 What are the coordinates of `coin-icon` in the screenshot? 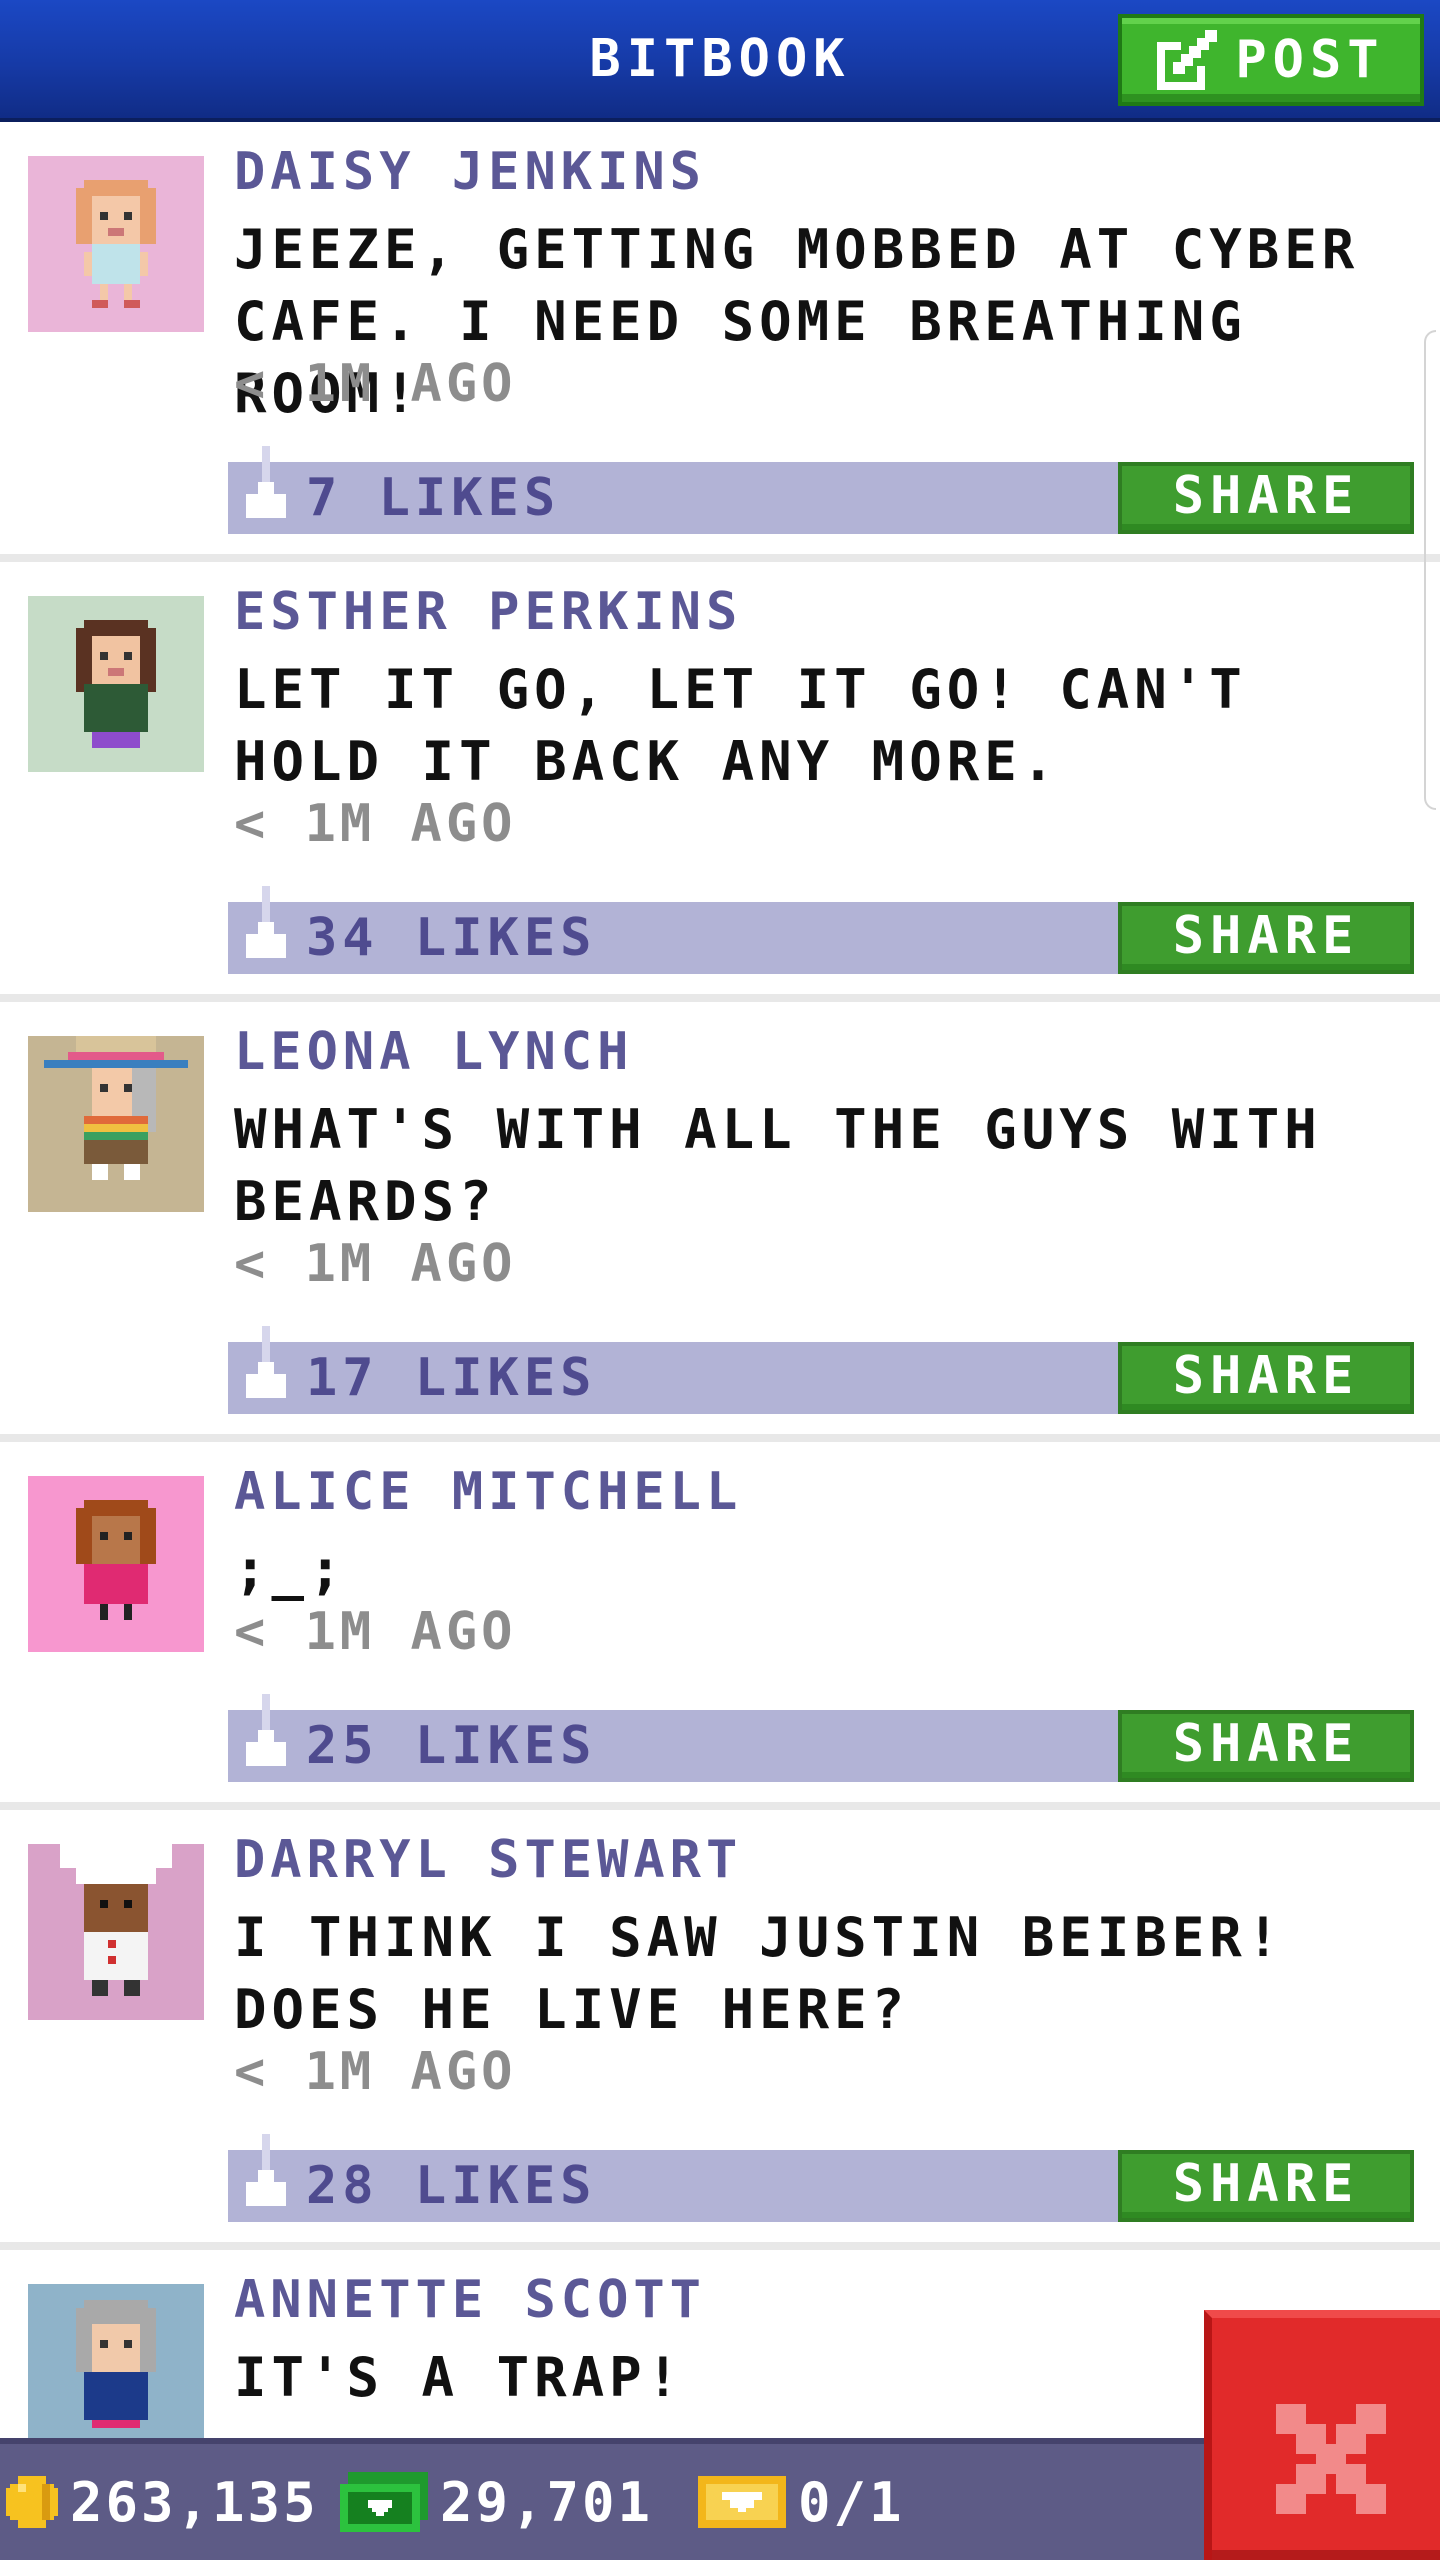 It's located at (32, 2502).